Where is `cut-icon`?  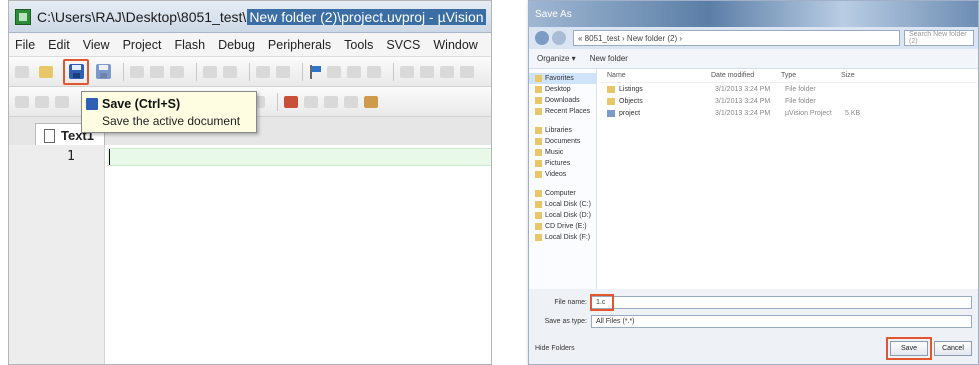 cut-icon is located at coordinates (137, 71).